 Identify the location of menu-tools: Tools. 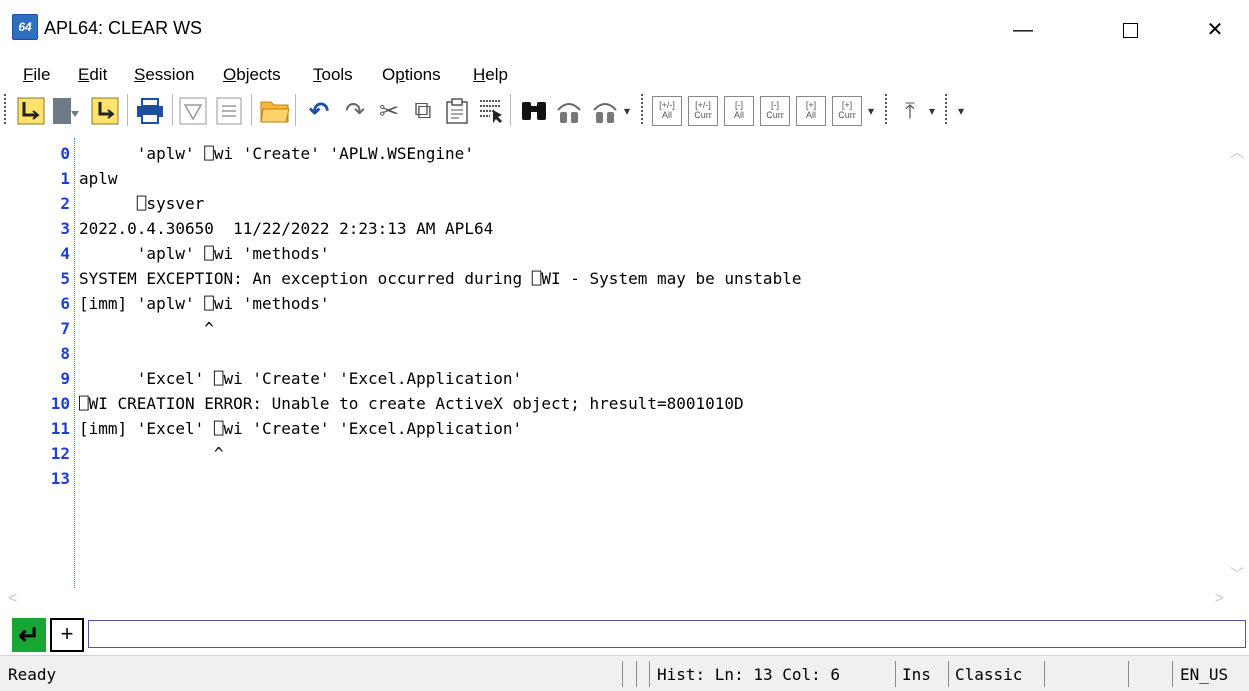
(333, 75).